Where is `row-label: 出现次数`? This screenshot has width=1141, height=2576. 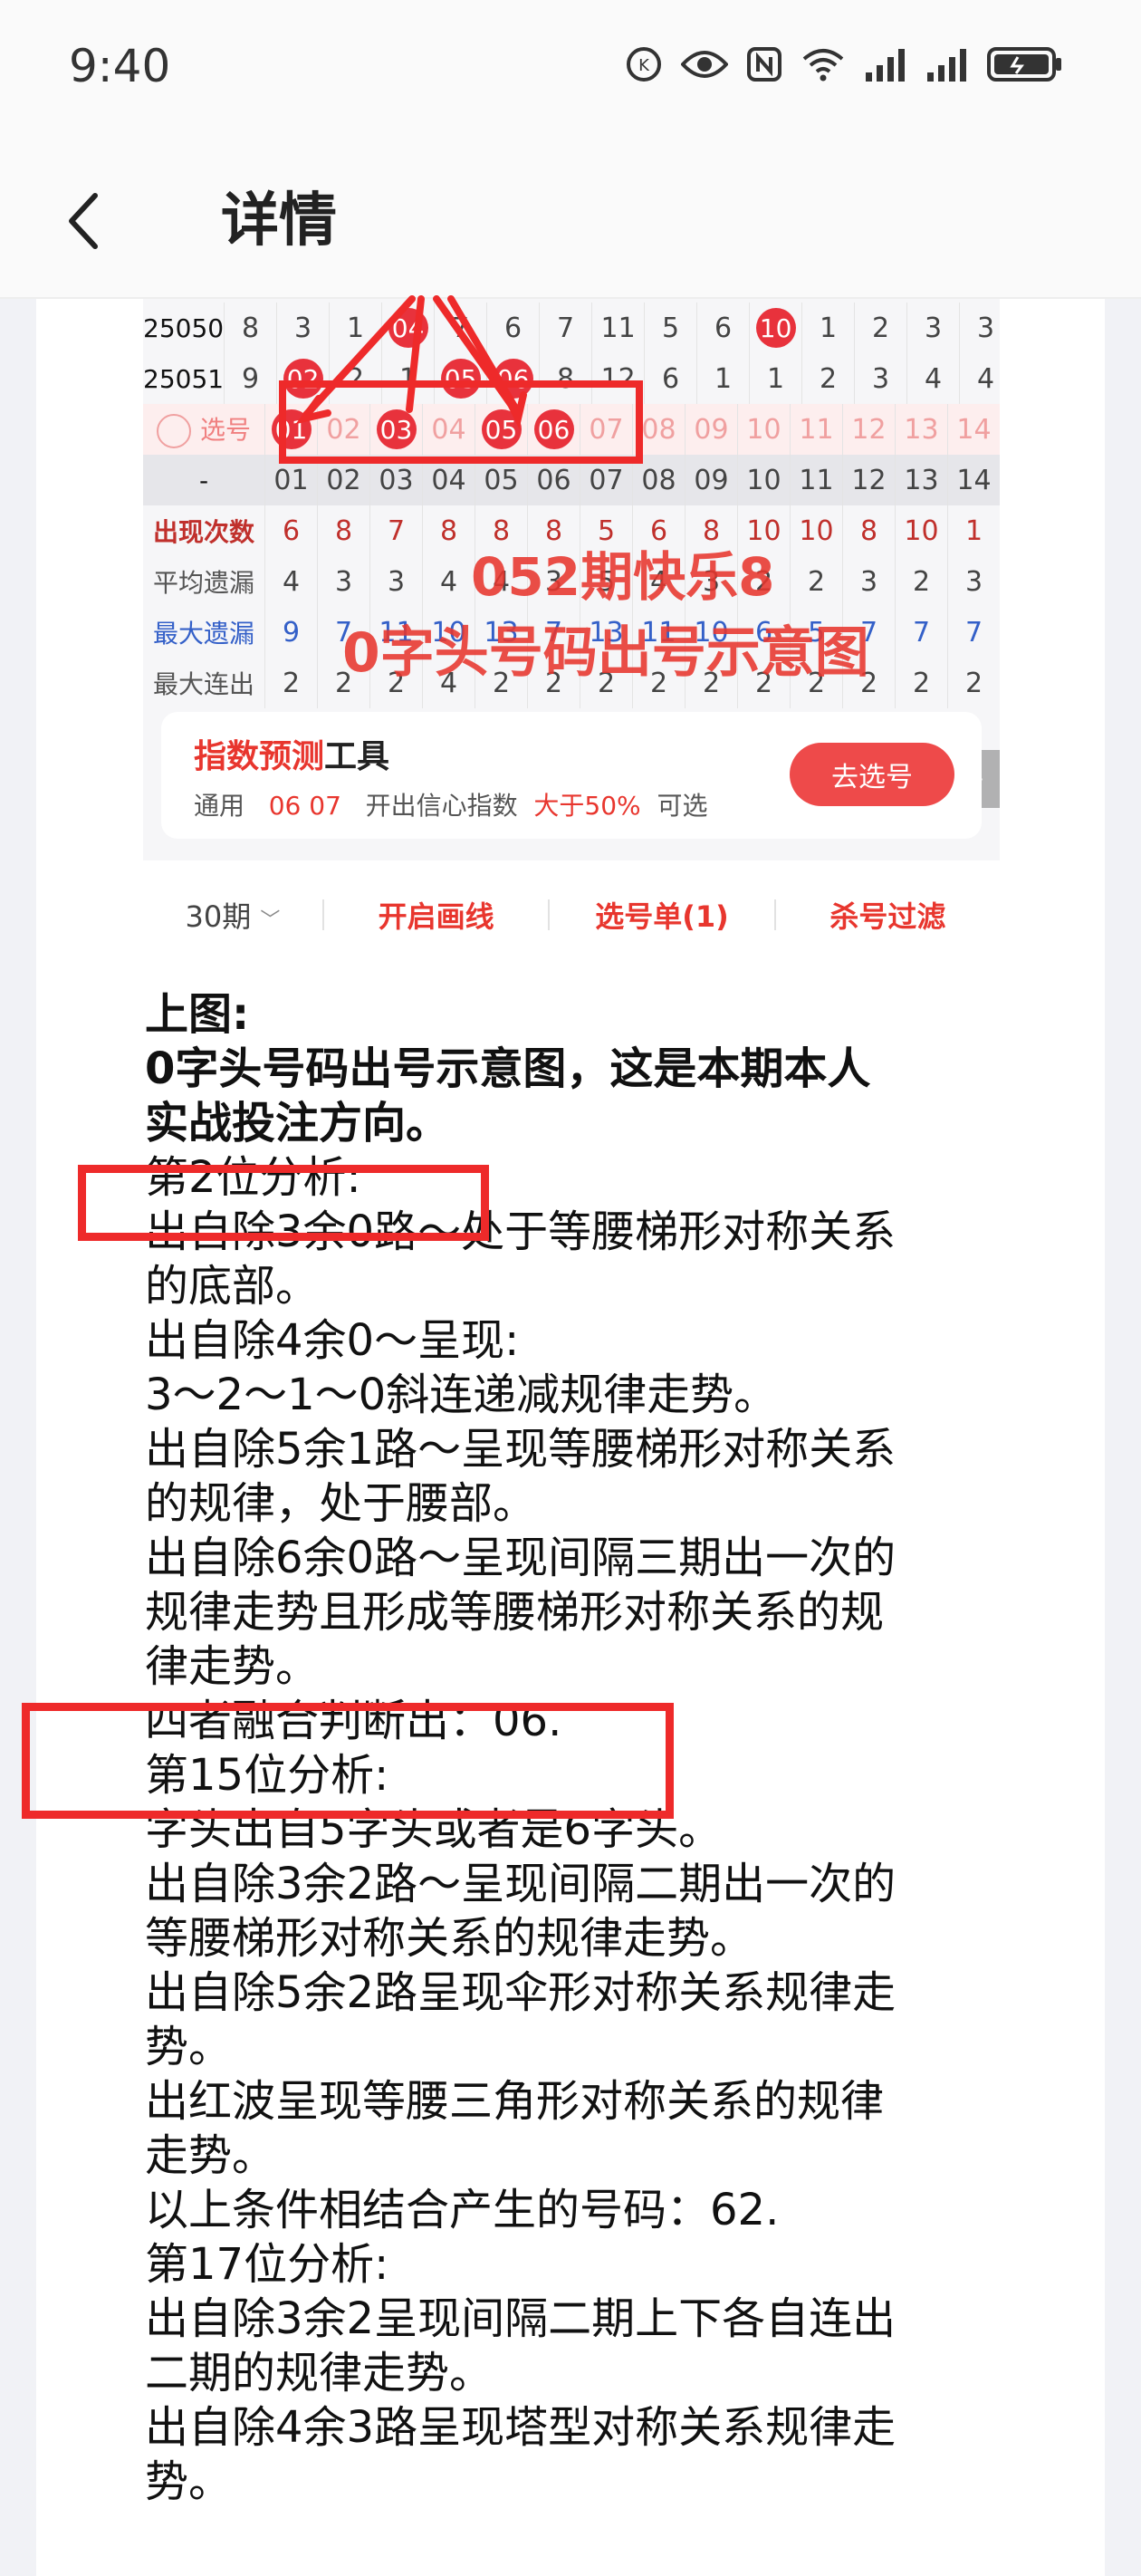
row-label: 出现次数 is located at coordinates (203, 532).